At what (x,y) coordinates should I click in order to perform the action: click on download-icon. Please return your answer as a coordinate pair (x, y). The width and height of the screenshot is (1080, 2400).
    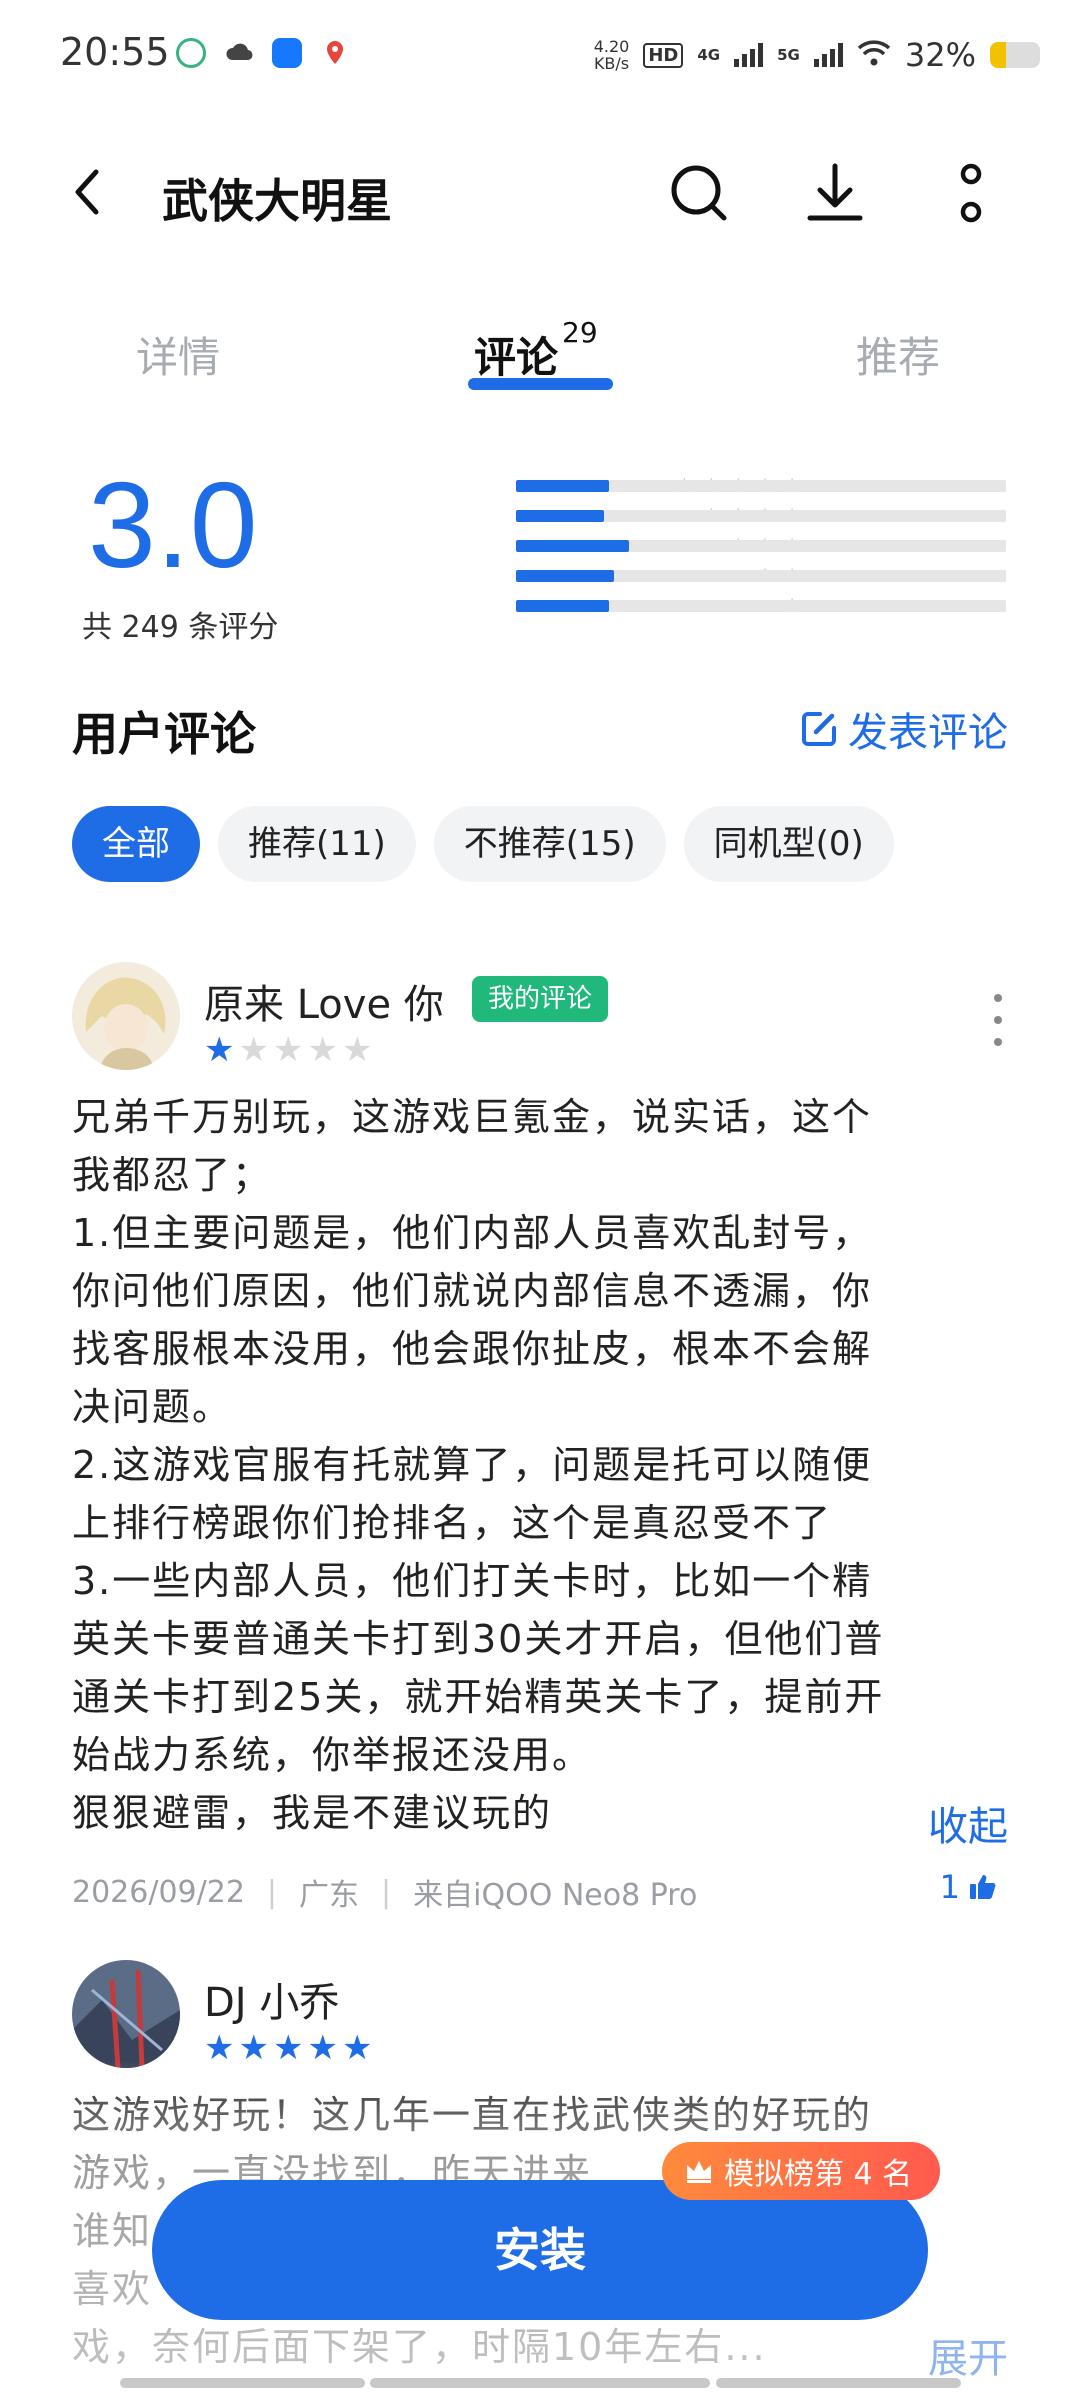
    Looking at the image, I should click on (835, 193).